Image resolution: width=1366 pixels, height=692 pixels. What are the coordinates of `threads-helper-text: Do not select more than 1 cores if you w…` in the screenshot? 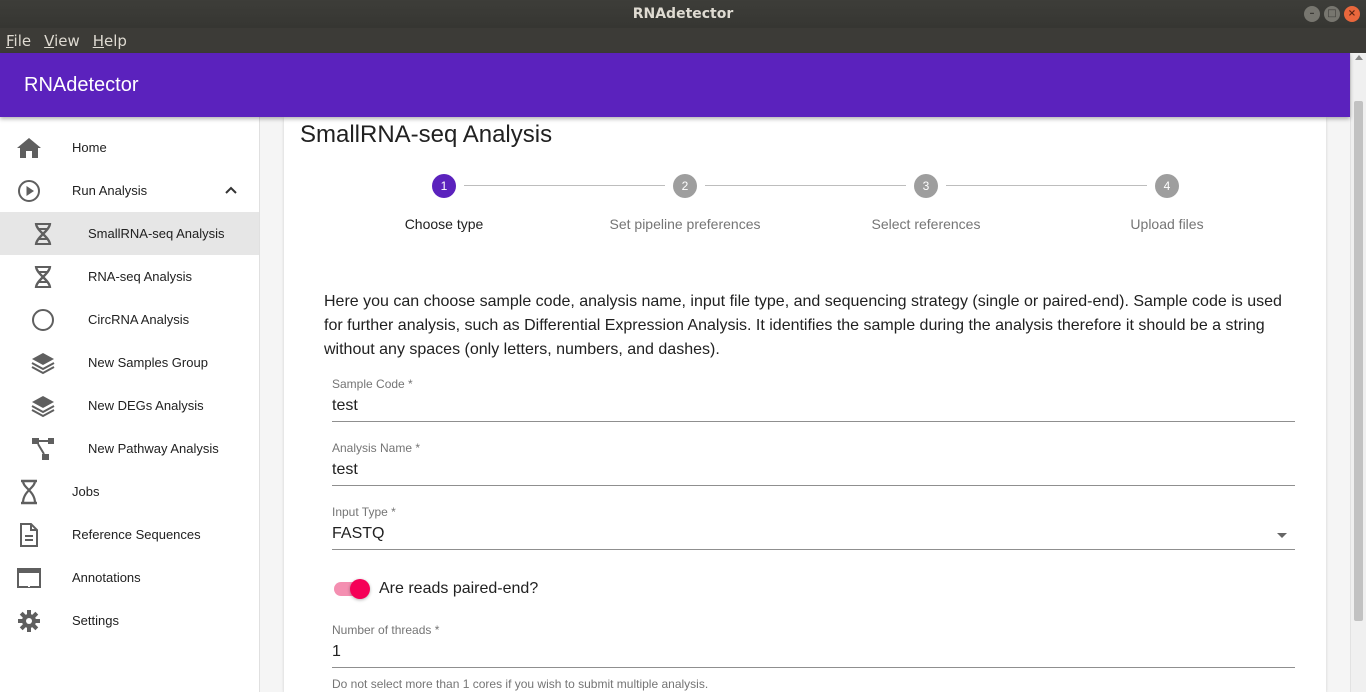 It's located at (520, 684).